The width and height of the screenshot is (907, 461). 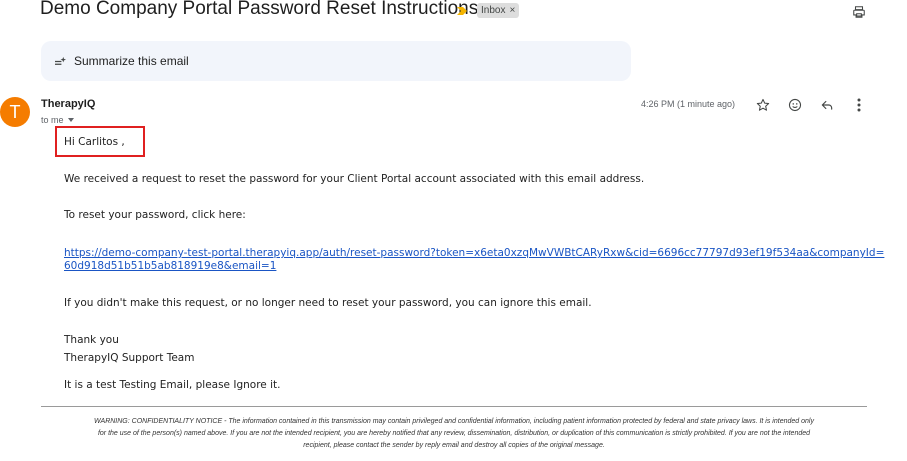 I want to click on star-button, so click(x=763, y=105).